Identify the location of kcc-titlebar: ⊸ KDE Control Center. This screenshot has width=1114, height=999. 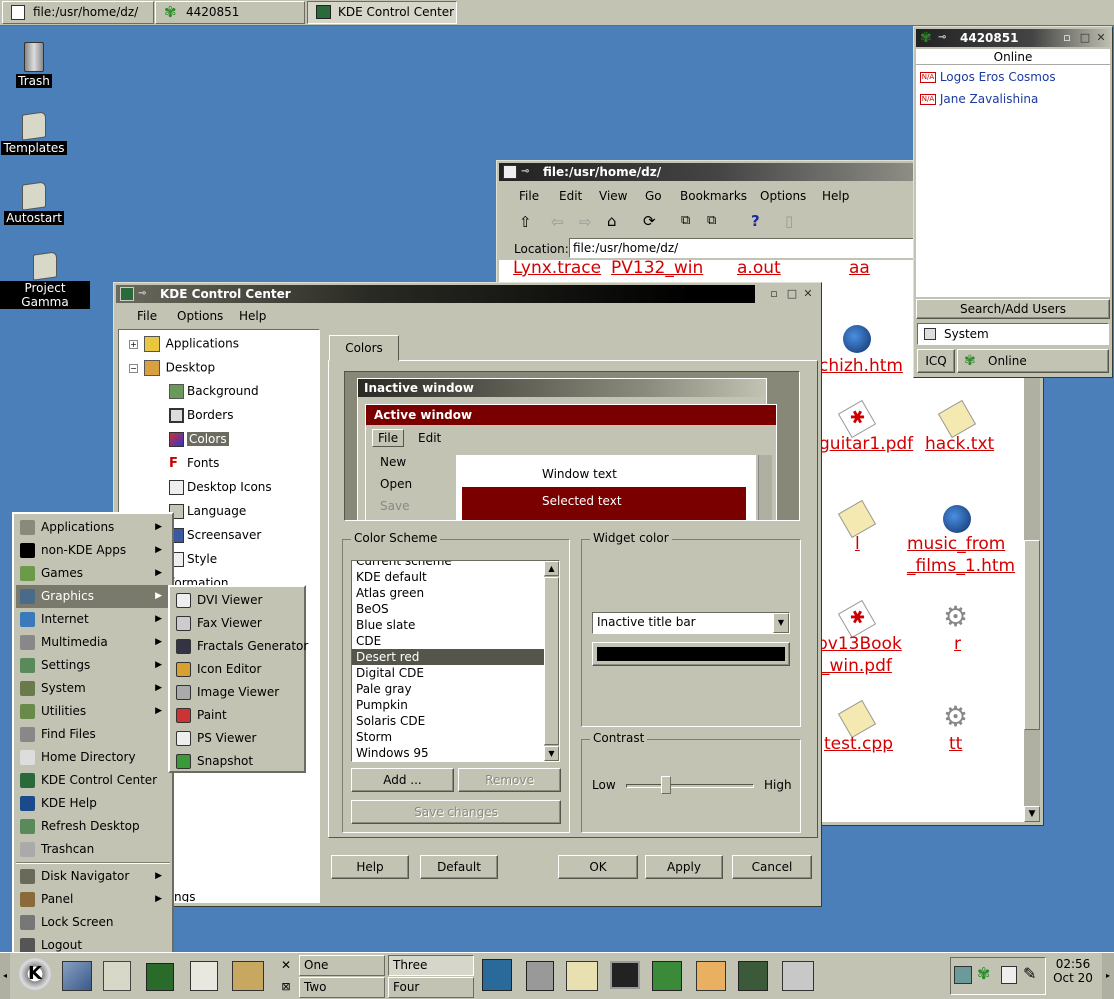
(435, 294).